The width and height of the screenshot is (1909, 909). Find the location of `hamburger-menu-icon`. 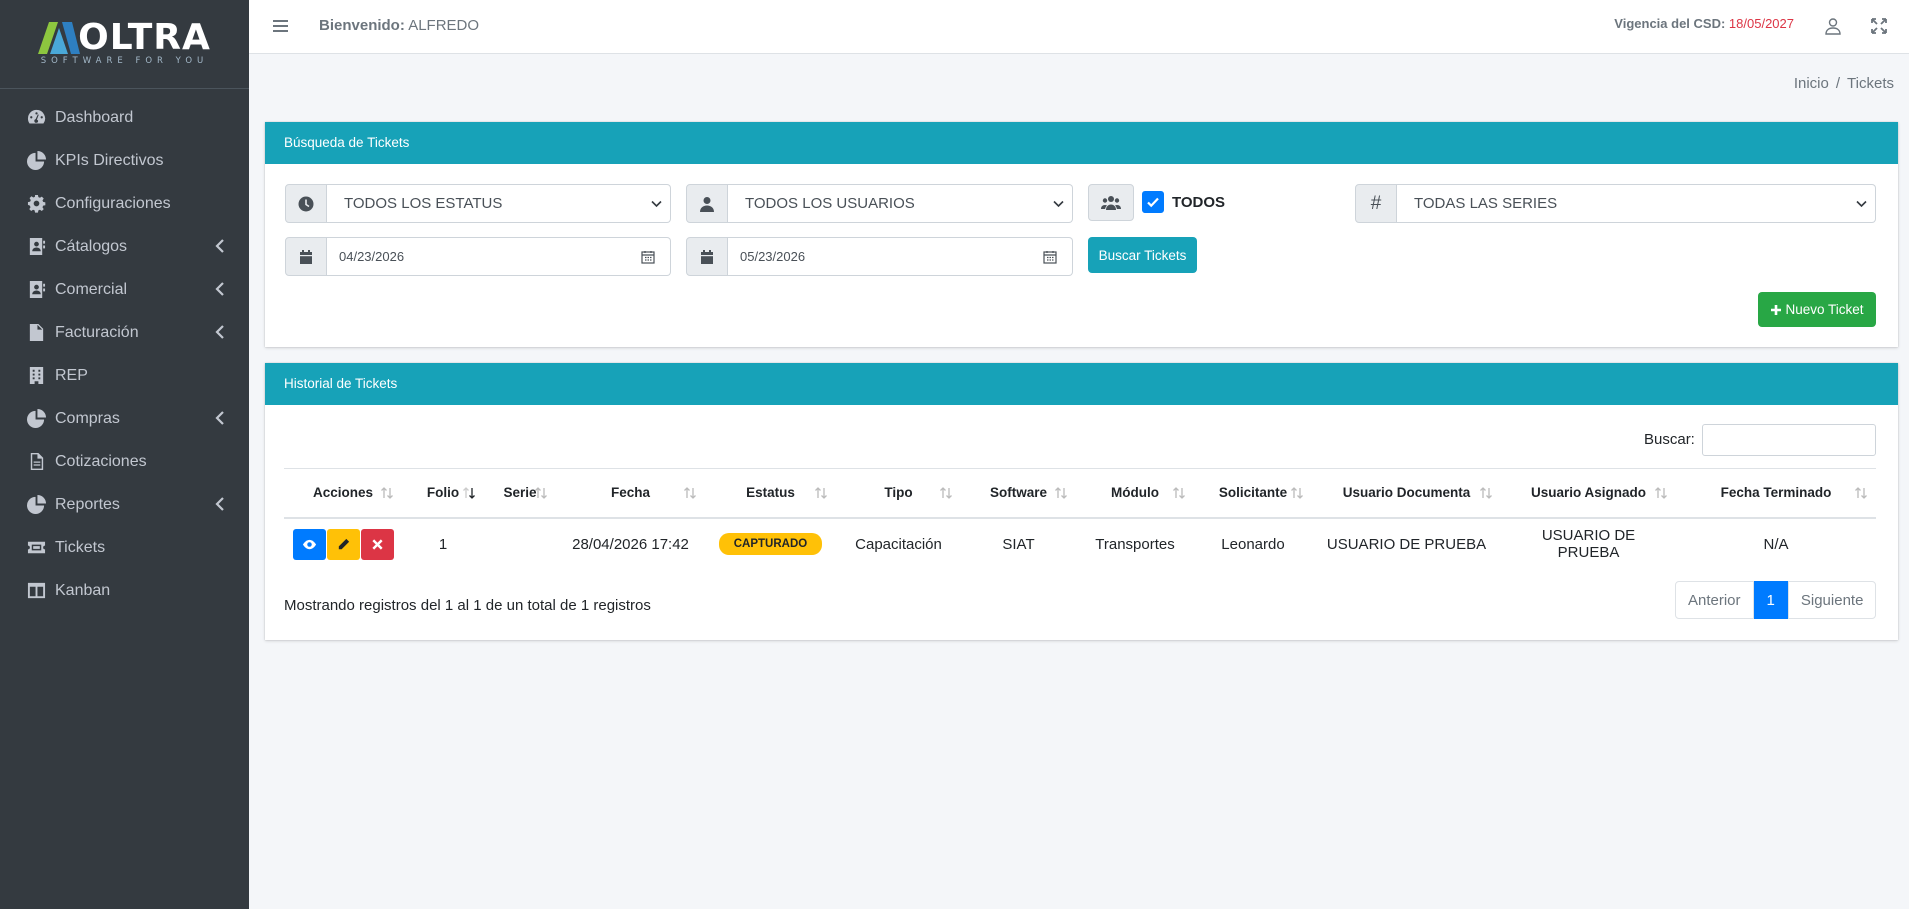

hamburger-menu-icon is located at coordinates (281, 26).